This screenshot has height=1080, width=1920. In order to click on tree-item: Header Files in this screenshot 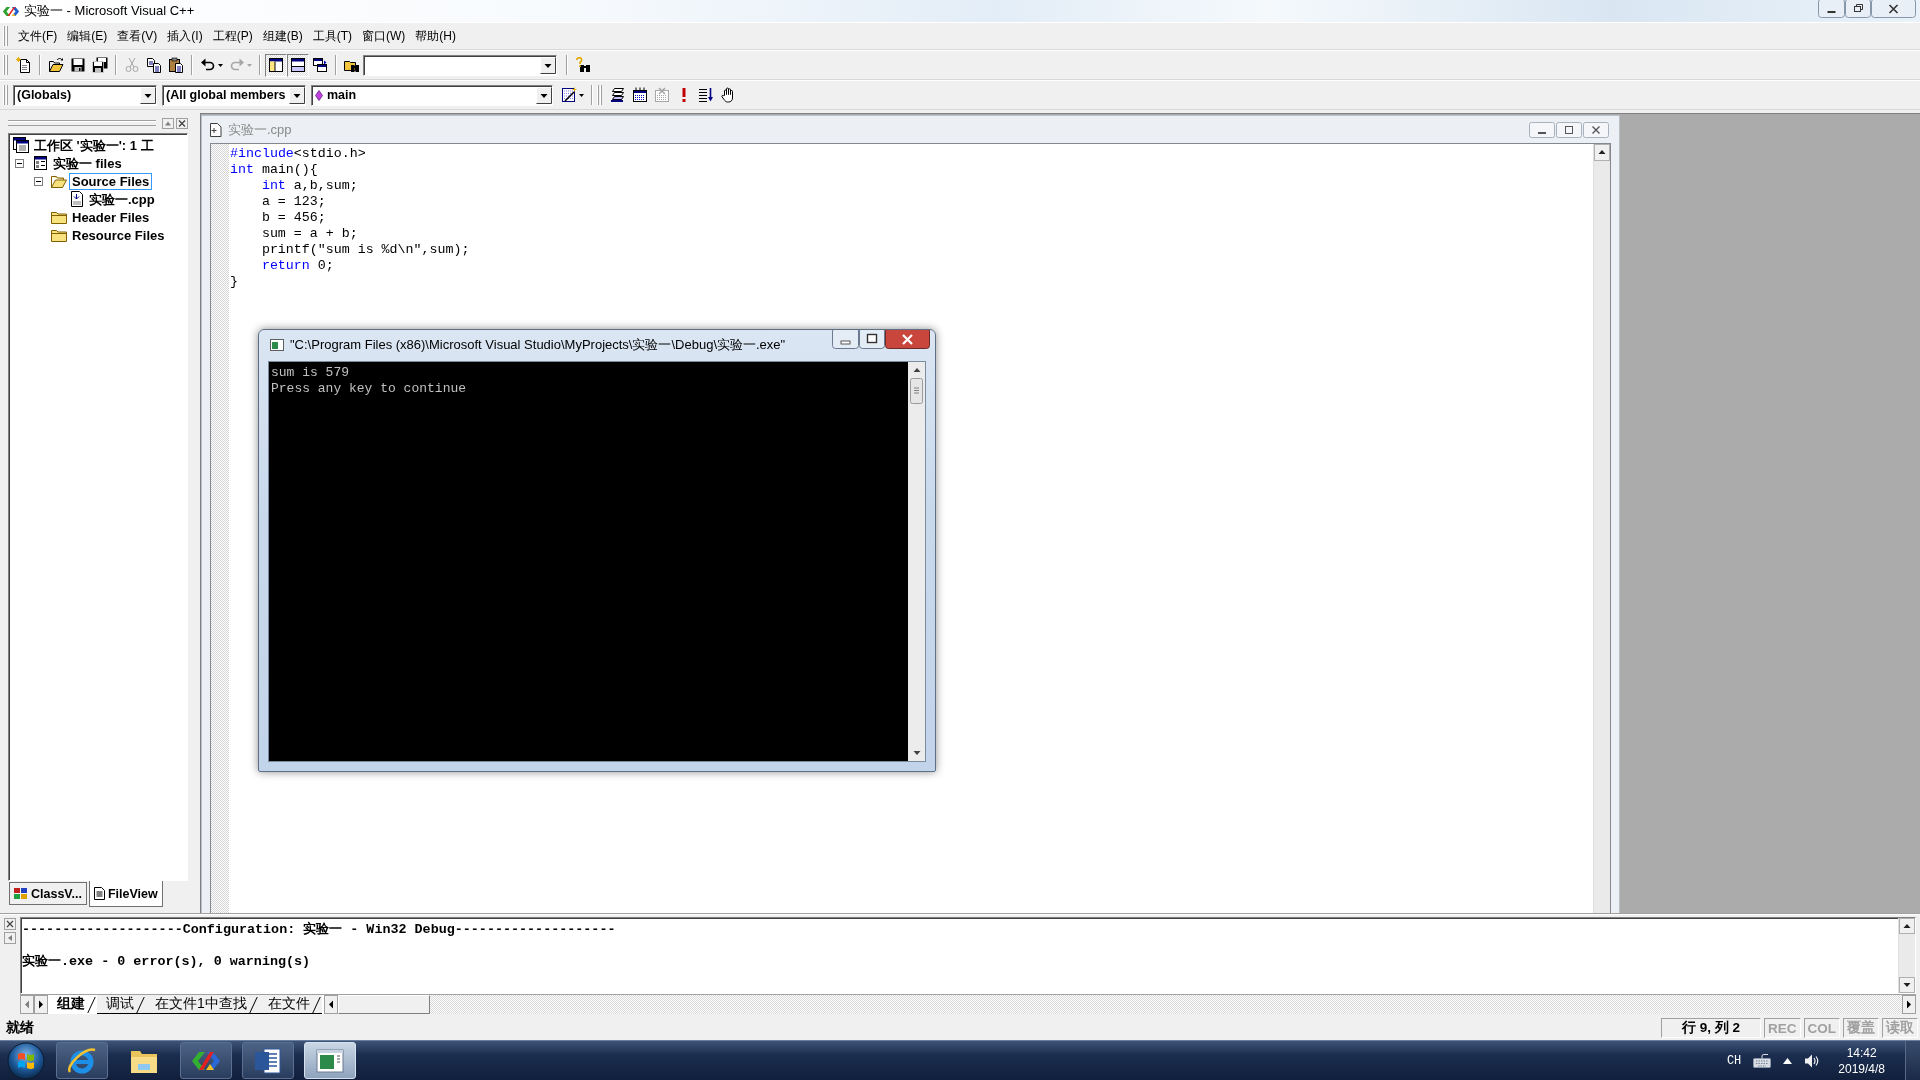, I will do `click(111, 217)`.